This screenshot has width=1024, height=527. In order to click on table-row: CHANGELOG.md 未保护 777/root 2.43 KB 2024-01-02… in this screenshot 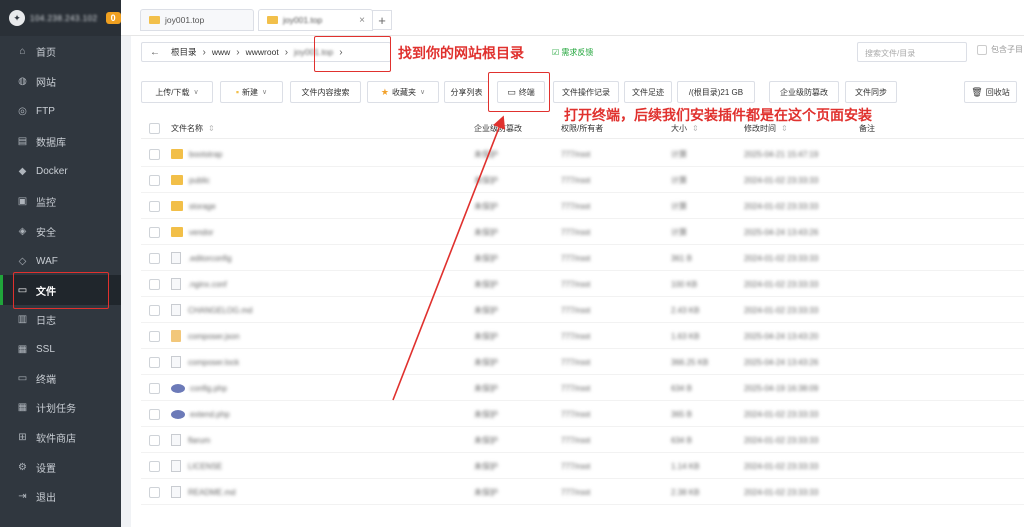, I will do `click(582, 310)`.